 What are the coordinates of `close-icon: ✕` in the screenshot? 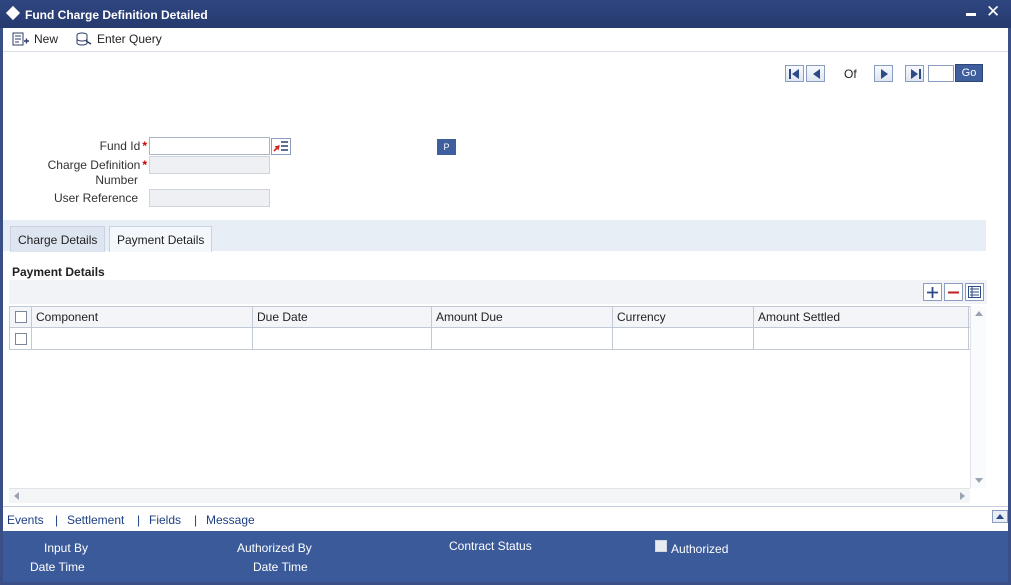 It's located at (993, 12).